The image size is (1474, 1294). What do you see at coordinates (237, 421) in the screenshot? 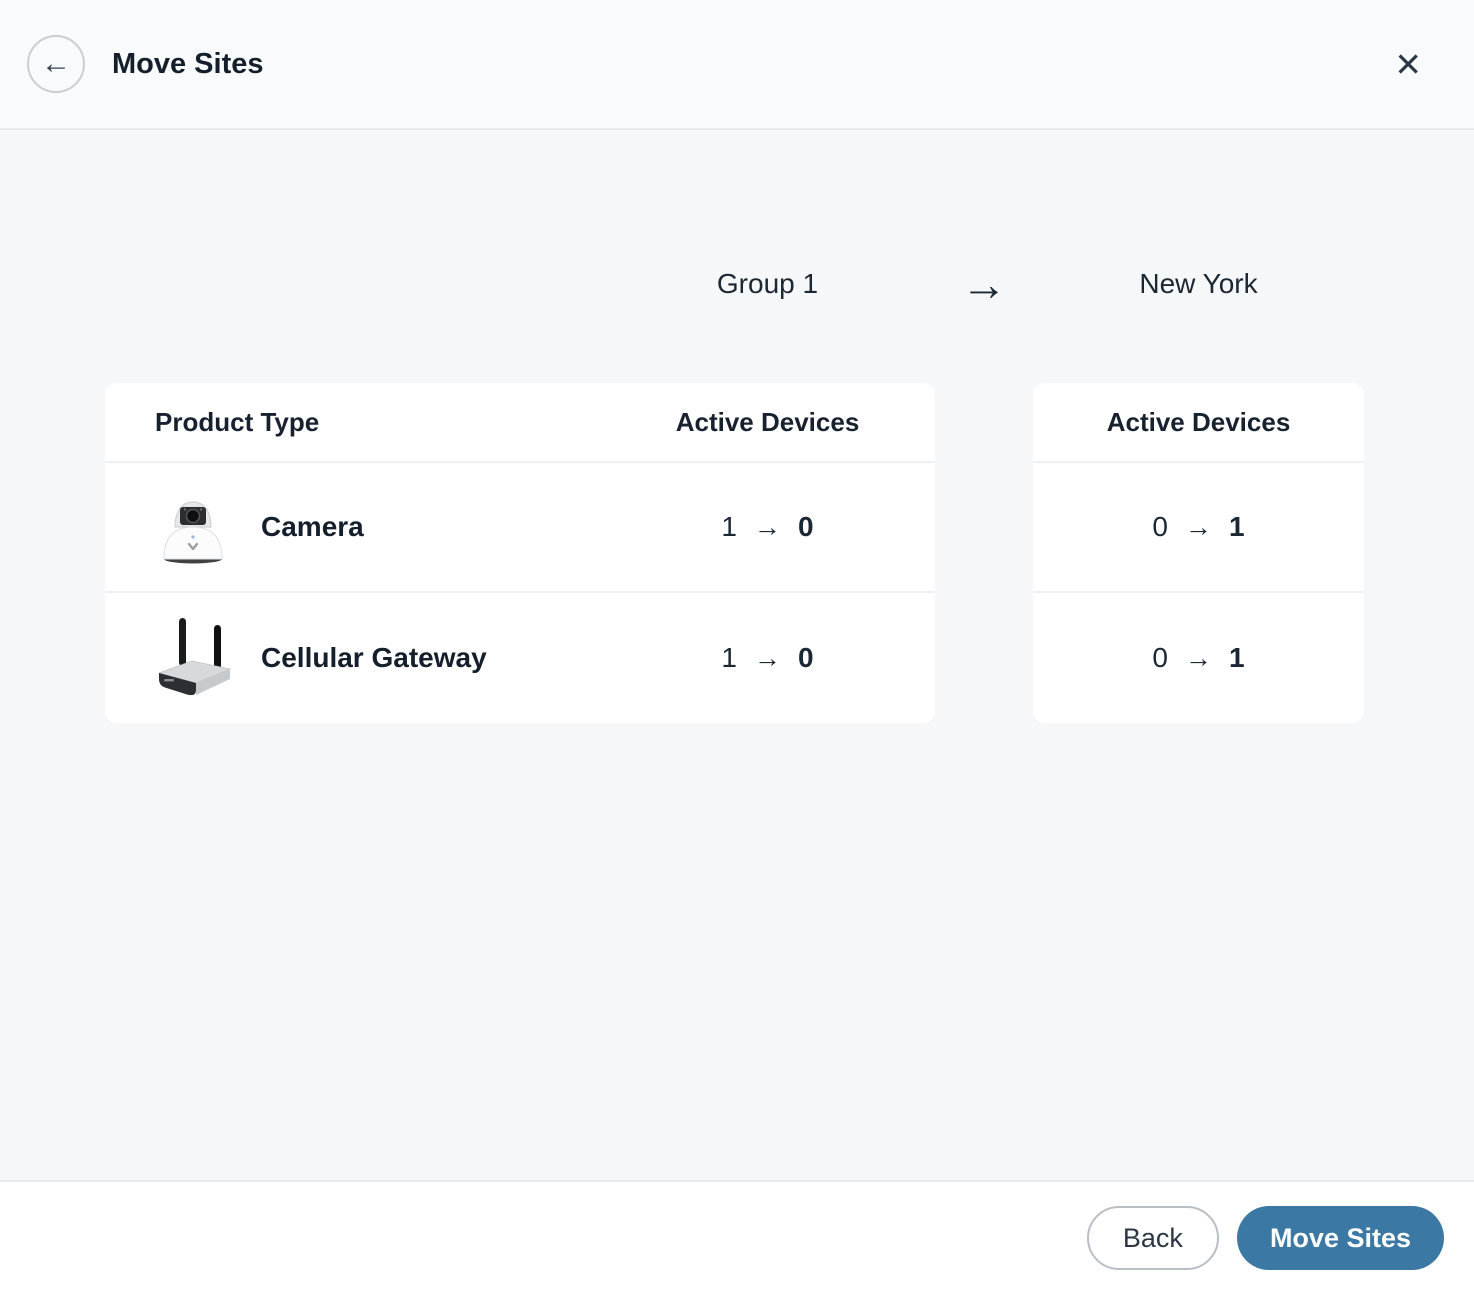
I see `product-type-column-header: Product Type` at bounding box center [237, 421].